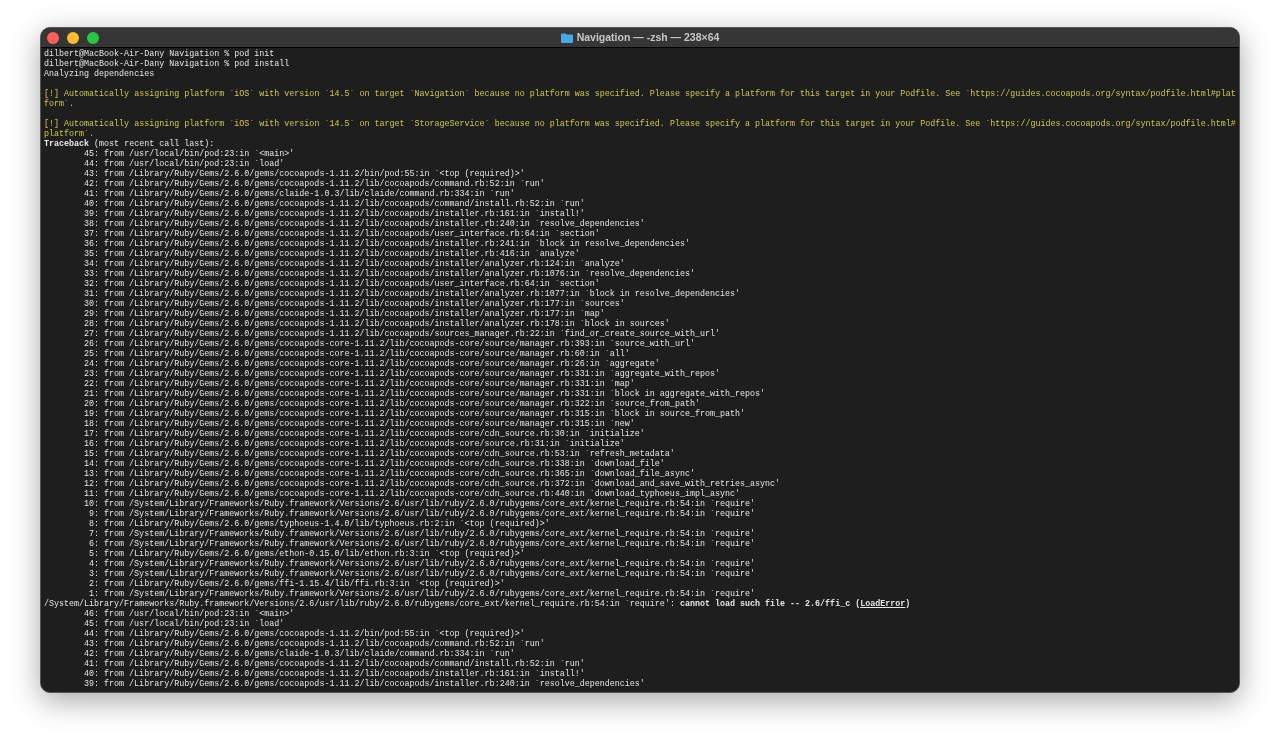 The image size is (1280, 747). What do you see at coordinates (334, 664) in the screenshot?
I see `traceback-line: 41: from /Library/Ruby/Gems/2.6.0/gems/cocoapods-1.11.2/lib/cocoapods/command/install.rb:52:in `run'` at bounding box center [334, 664].